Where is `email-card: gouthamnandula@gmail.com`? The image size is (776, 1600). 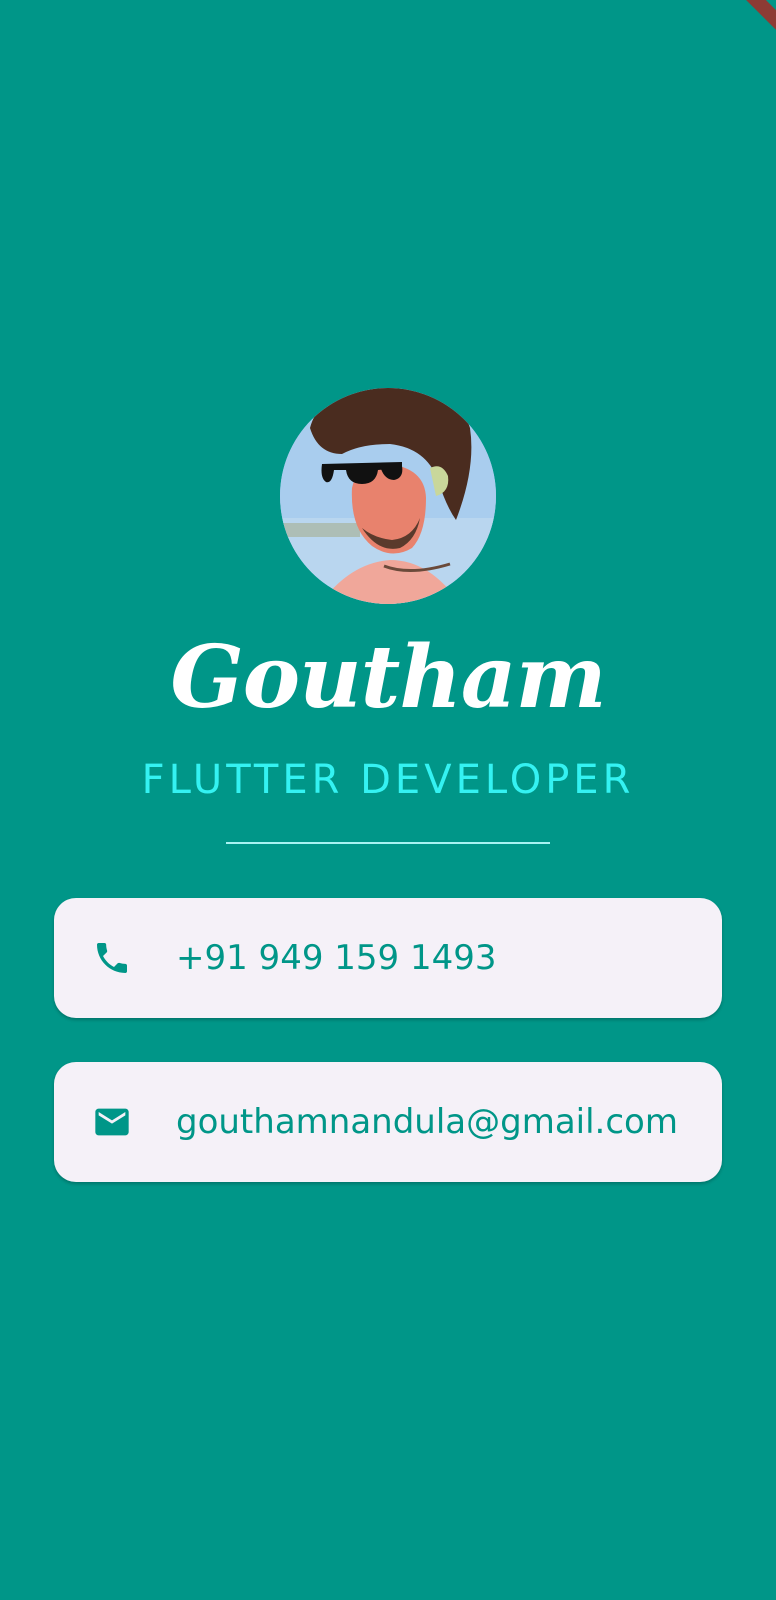
email-card: gouthamnandula@gmail.com is located at coordinates (388, 1122).